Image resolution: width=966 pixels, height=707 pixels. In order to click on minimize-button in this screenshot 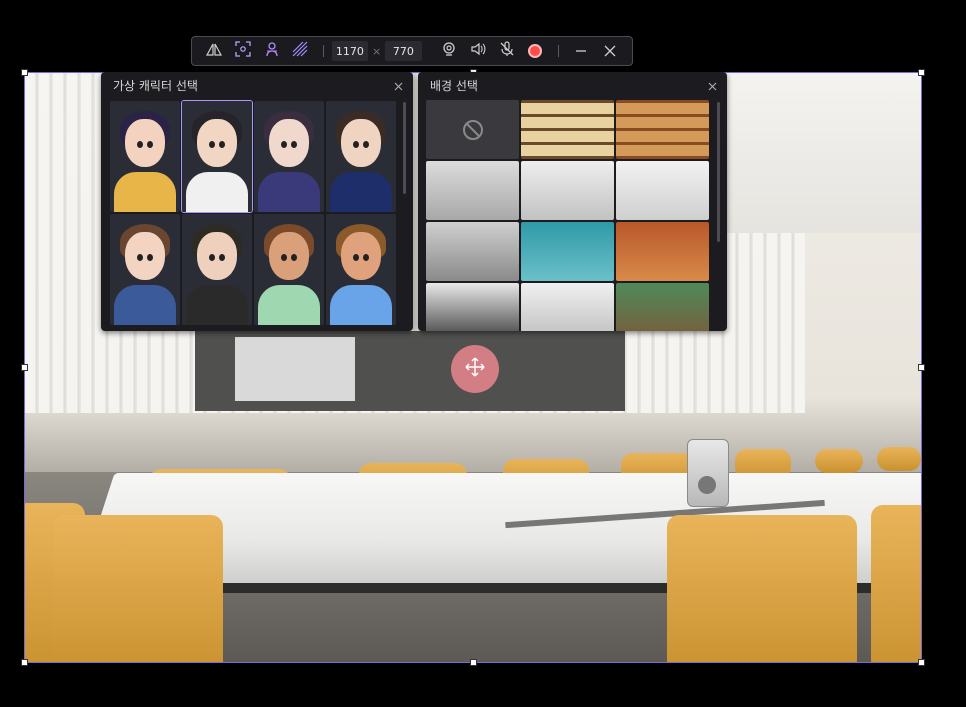, I will do `click(581, 51)`.